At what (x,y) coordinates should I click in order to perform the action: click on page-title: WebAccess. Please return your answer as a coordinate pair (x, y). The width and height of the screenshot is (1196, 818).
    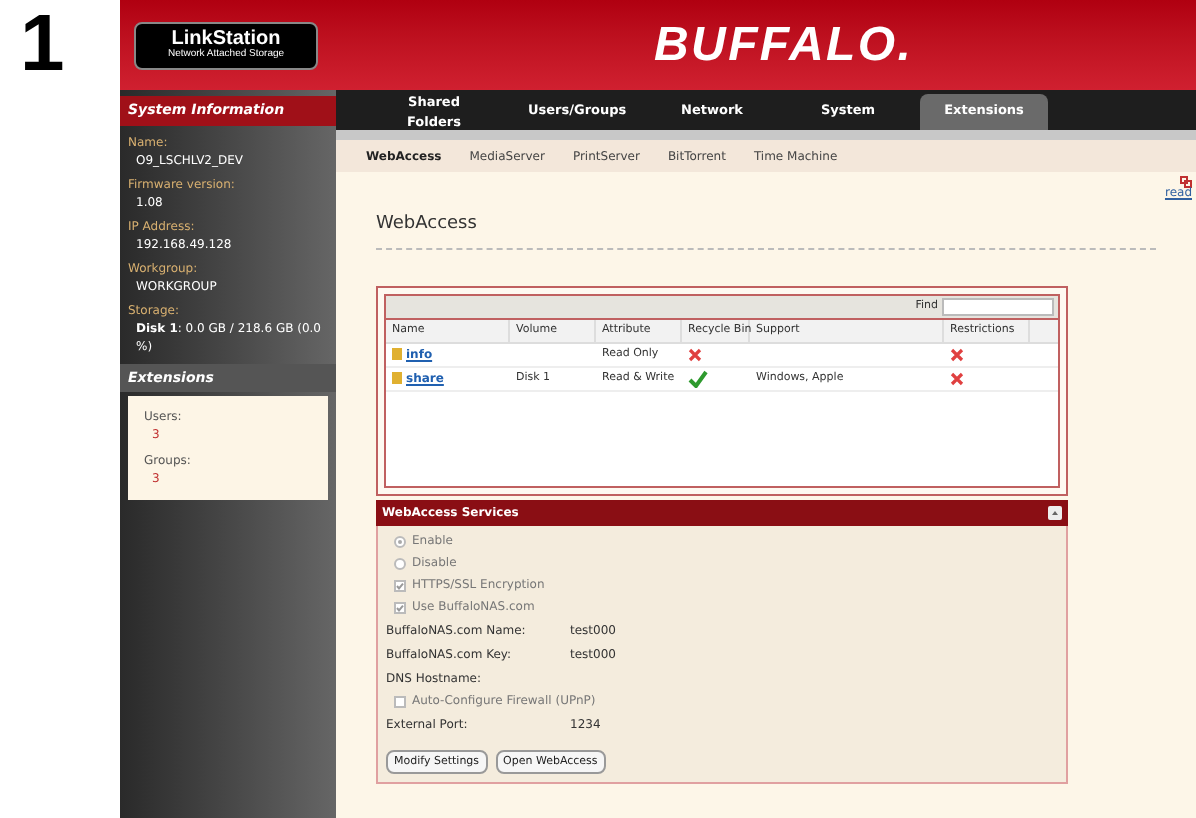
    Looking at the image, I should click on (427, 225).